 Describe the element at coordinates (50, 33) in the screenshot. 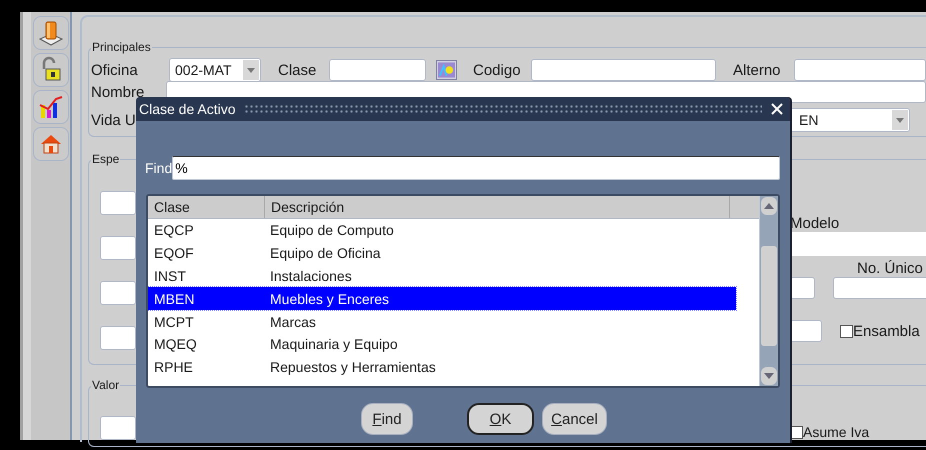

I see `book-stack-icon` at that location.